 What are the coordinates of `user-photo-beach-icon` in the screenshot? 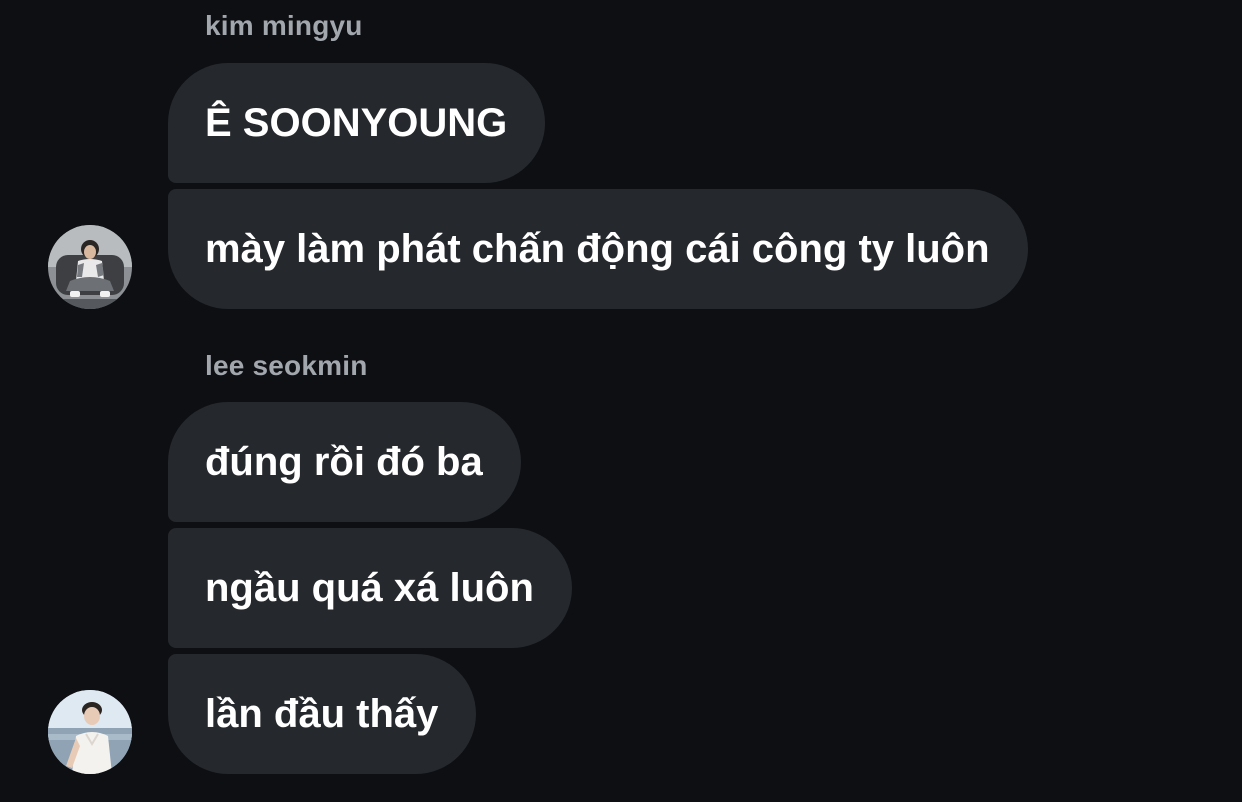 It's located at (90, 732).